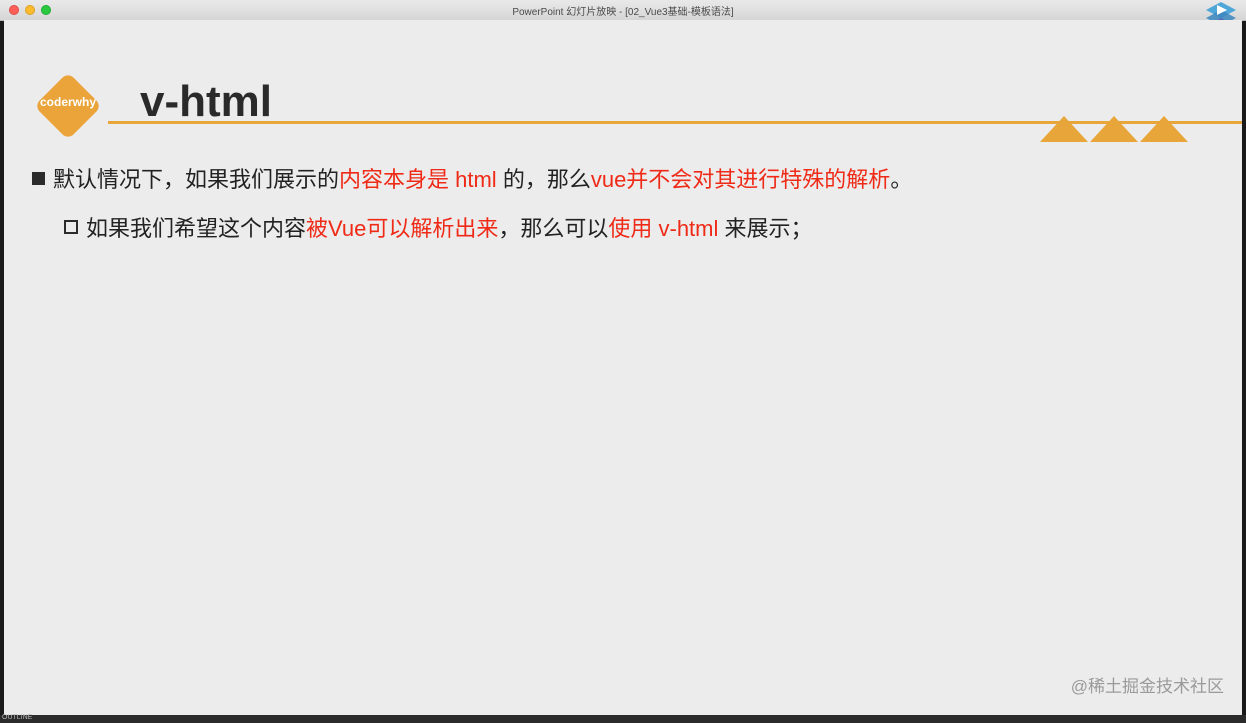 Image resolution: width=1246 pixels, height=723 pixels. Describe the element at coordinates (418, 179) in the screenshot. I see `bullet1-highlight-1: 内容本身是 html` at that location.